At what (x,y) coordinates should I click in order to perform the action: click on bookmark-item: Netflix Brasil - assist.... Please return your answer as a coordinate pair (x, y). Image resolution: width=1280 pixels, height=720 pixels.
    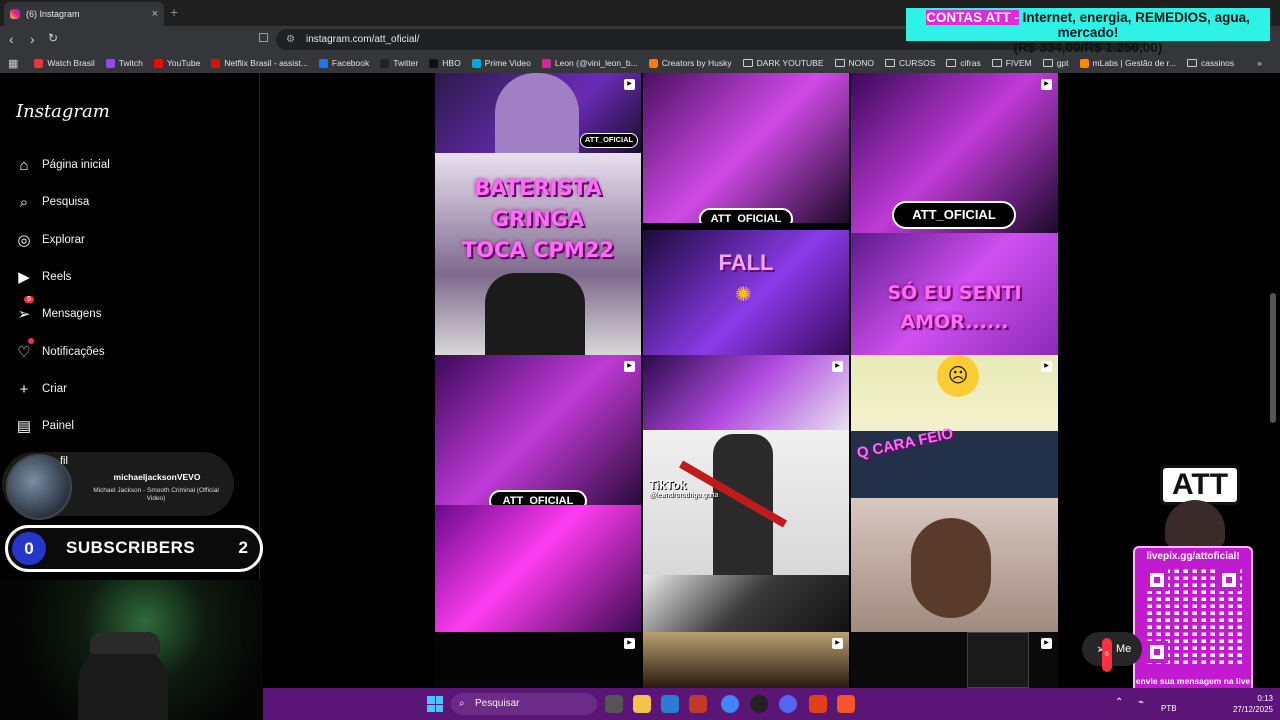
    Looking at the image, I should click on (259, 63).